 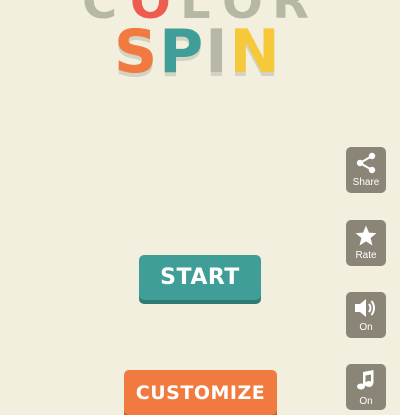 I want to click on sound-toggle-button: On, so click(x=366, y=315).